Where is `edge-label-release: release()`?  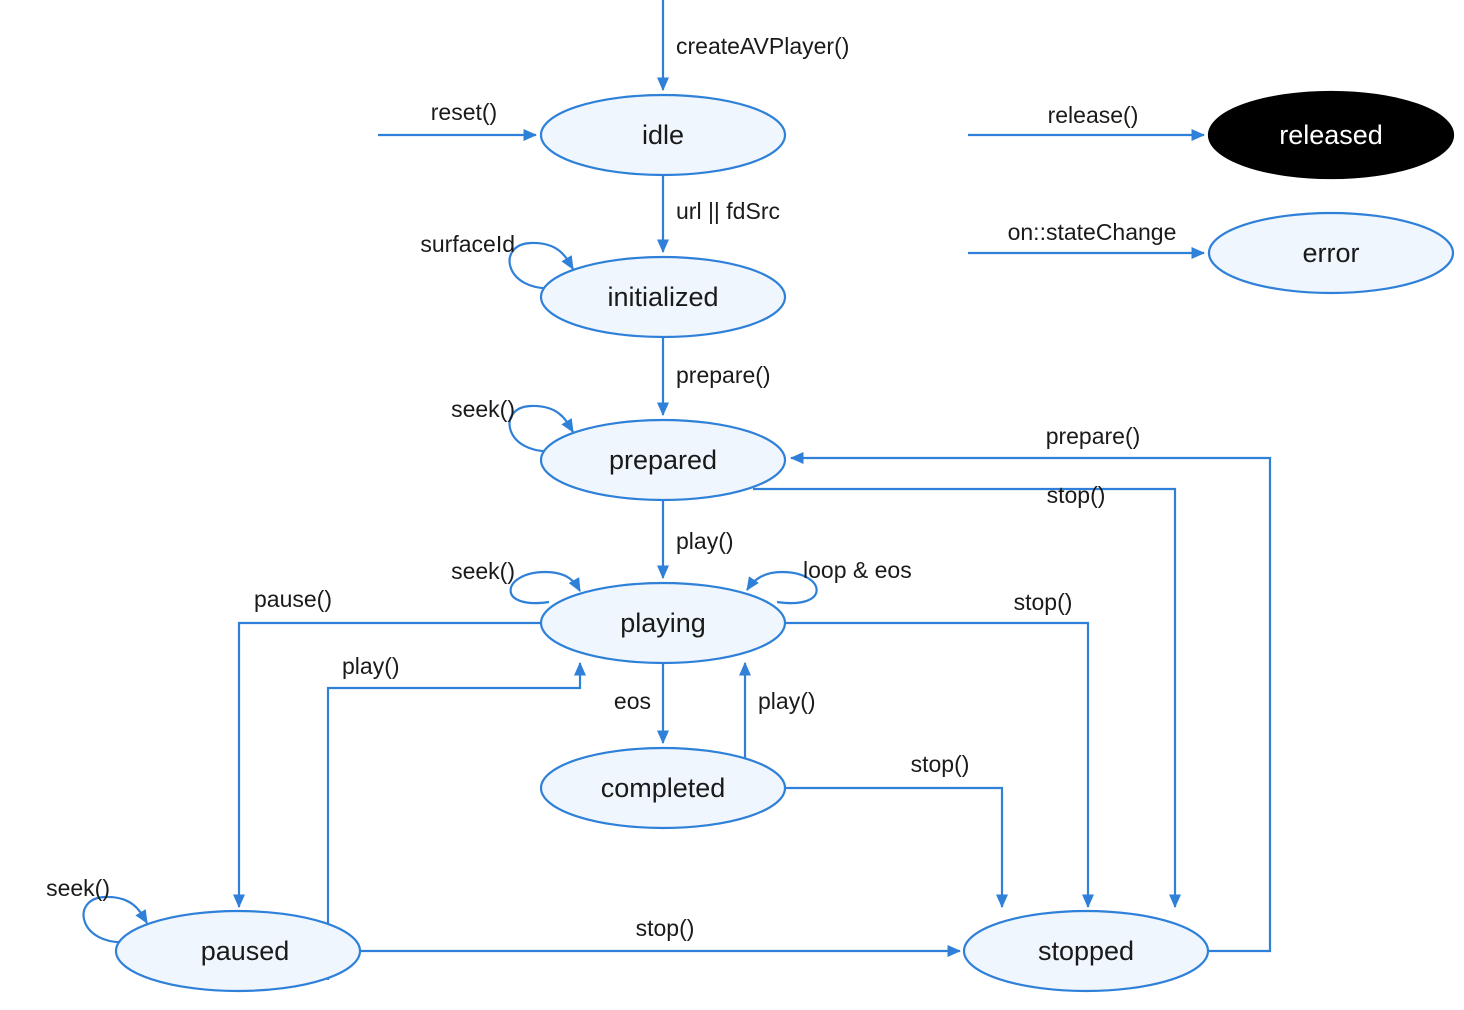 edge-label-release: release() is located at coordinates (1093, 115).